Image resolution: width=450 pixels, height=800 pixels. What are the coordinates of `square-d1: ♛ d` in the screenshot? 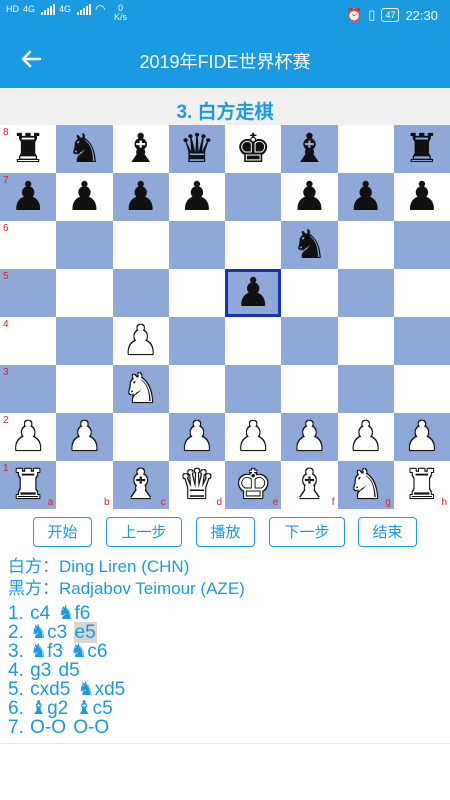 It's located at (196, 485).